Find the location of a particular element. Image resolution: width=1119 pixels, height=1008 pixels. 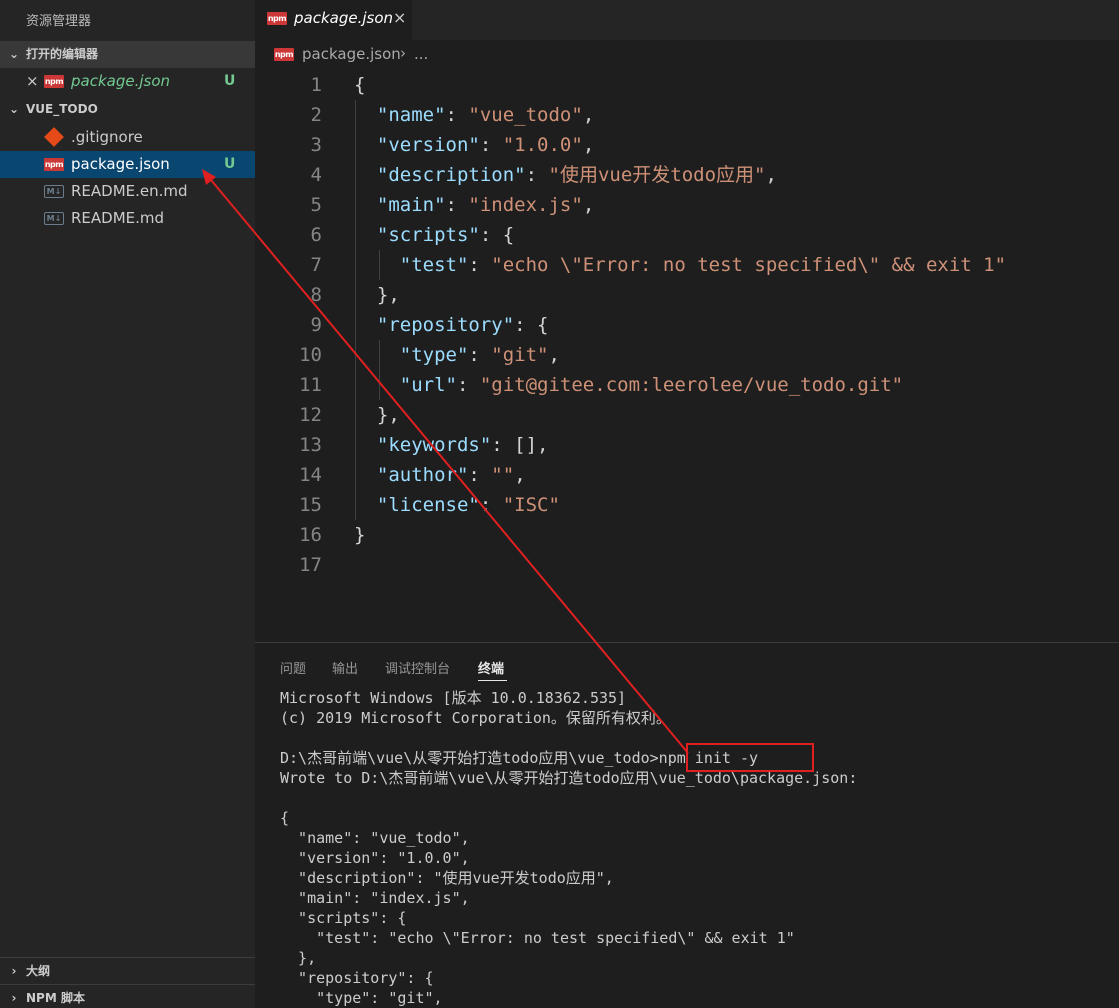

terminal-line: "description": "使用vue开发todo应用", is located at coordinates (447, 878).